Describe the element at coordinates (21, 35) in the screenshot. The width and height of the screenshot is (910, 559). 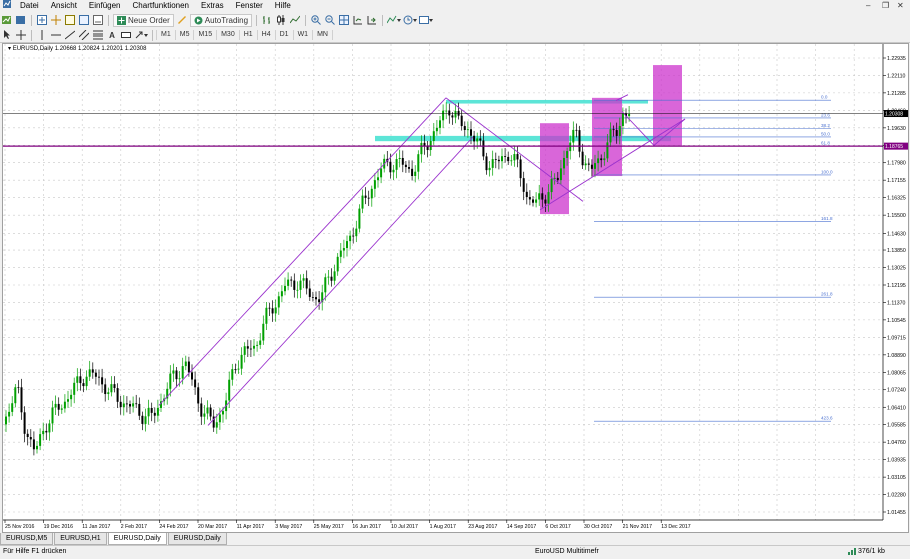
I see `crosshair-icon` at that location.